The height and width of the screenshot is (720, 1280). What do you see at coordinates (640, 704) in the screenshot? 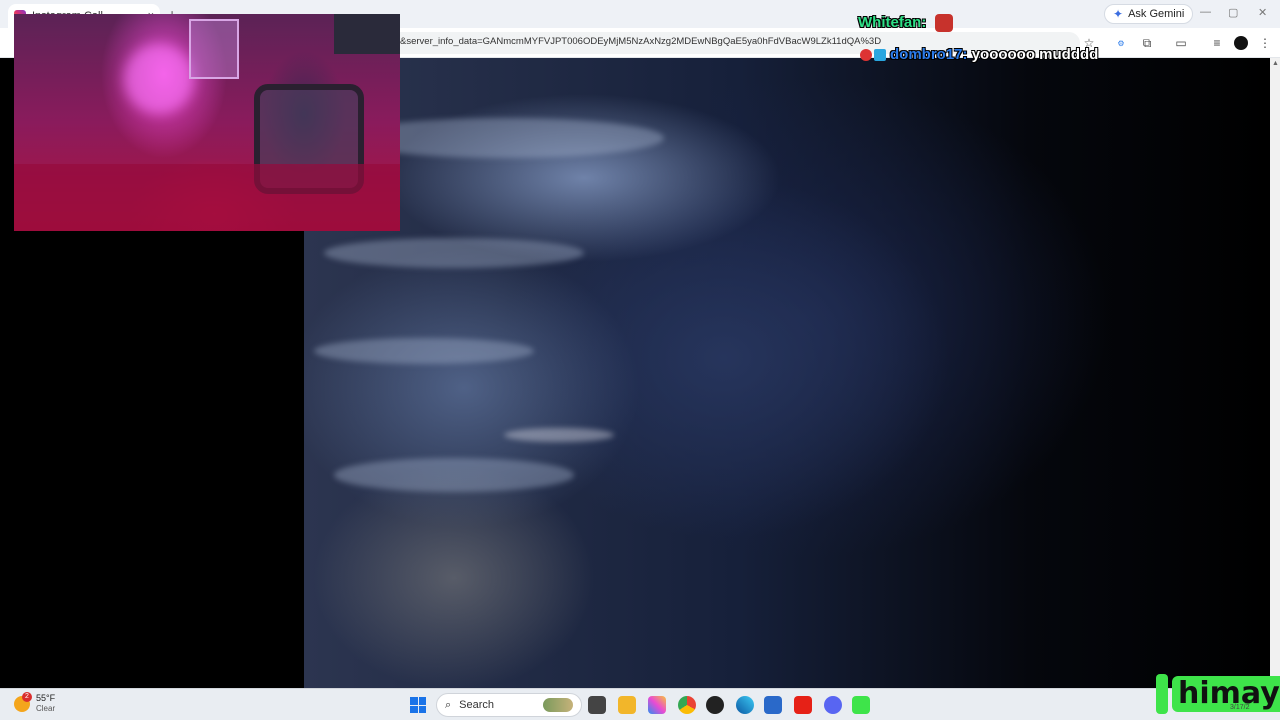
I see `taskbar: 2 55°F Clear ⌕ Search` at bounding box center [640, 704].